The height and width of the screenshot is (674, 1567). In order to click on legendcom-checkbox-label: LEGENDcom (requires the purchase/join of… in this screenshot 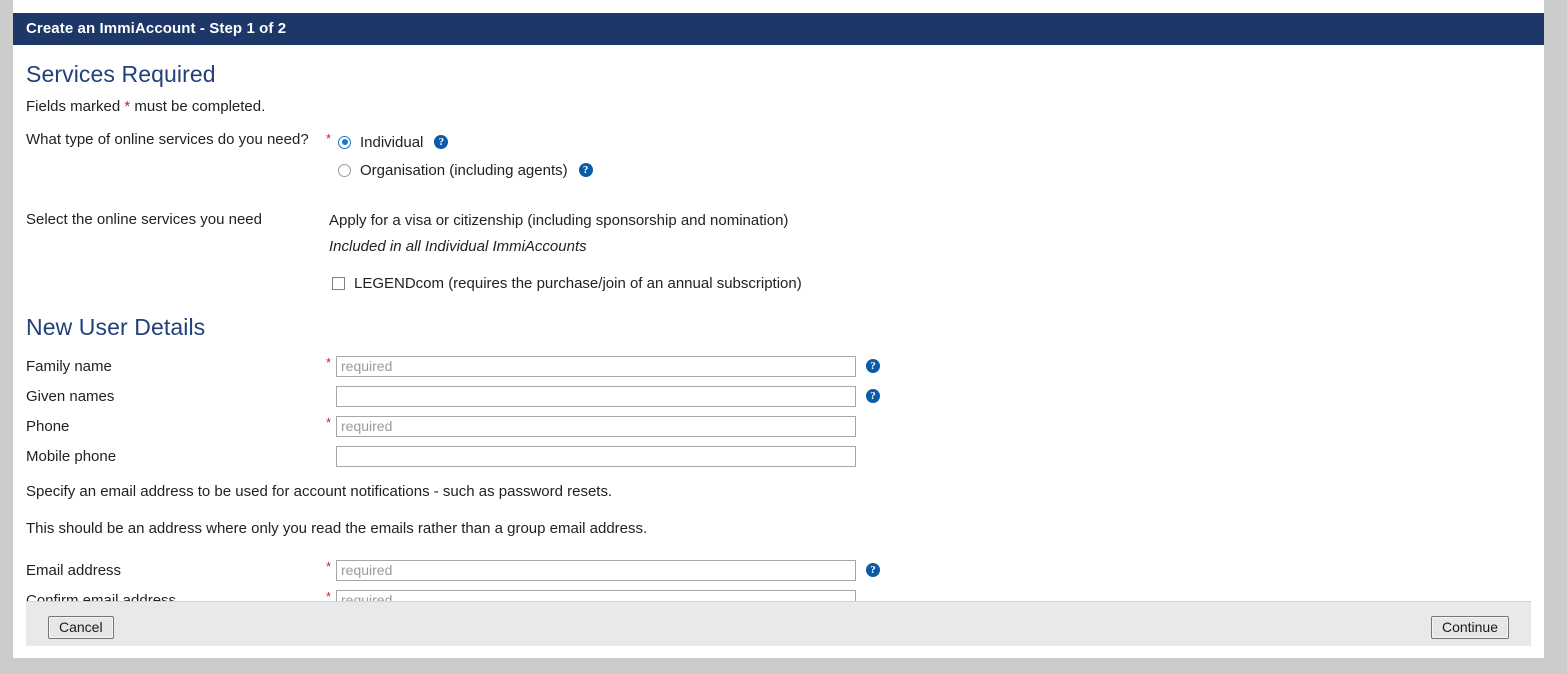, I will do `click(578, 283)`.